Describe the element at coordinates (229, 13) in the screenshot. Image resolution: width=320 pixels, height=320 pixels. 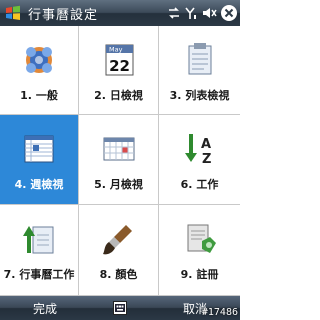
I see `close-icon` at that location.